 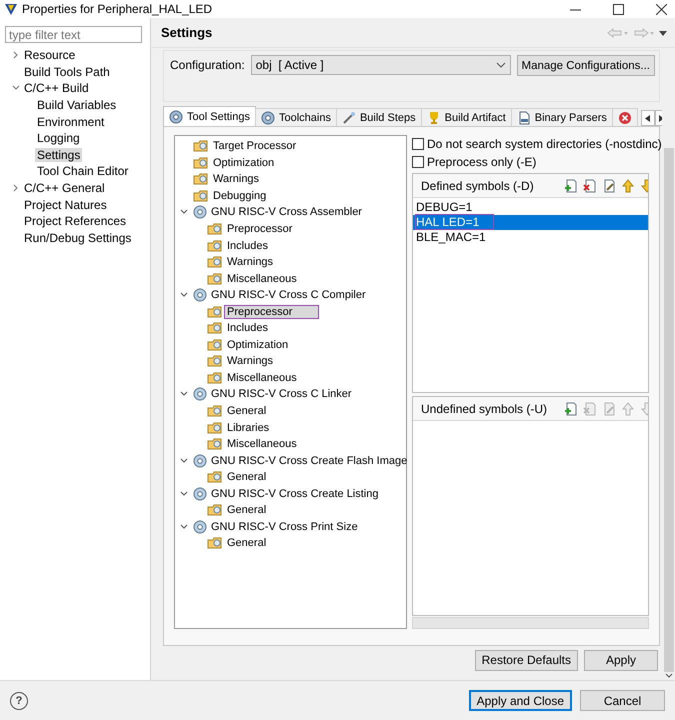 What do you see at coordinates (118, 9) in the screenshot?
I see `window-title: Properties for Peripheral_HAL_LED` at bounding box center [118, 9].